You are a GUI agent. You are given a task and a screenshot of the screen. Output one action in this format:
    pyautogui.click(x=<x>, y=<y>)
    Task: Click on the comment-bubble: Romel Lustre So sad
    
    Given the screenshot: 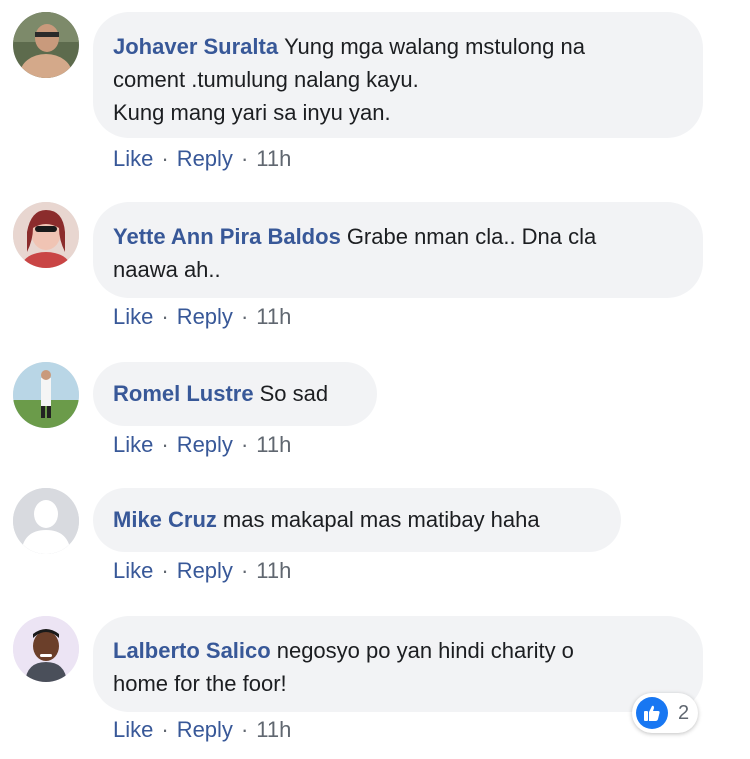 What is the action you would take?
    pyautogui.click(x=235, y=394)
    